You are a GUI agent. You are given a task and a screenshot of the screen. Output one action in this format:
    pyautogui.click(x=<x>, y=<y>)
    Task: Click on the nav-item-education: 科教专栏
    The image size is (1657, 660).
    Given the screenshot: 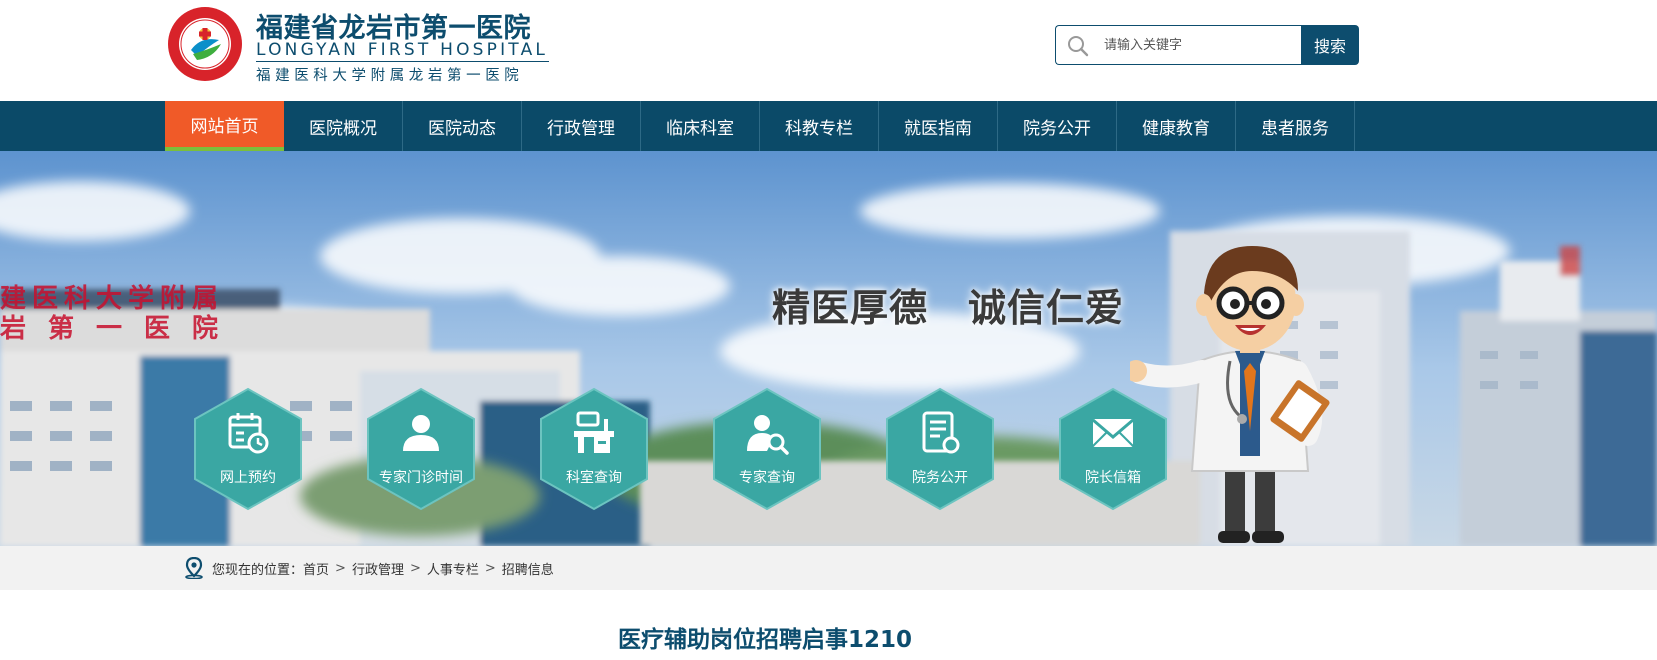 What is the action you would take?
    pyautogui.click(x=819, y=126)
    